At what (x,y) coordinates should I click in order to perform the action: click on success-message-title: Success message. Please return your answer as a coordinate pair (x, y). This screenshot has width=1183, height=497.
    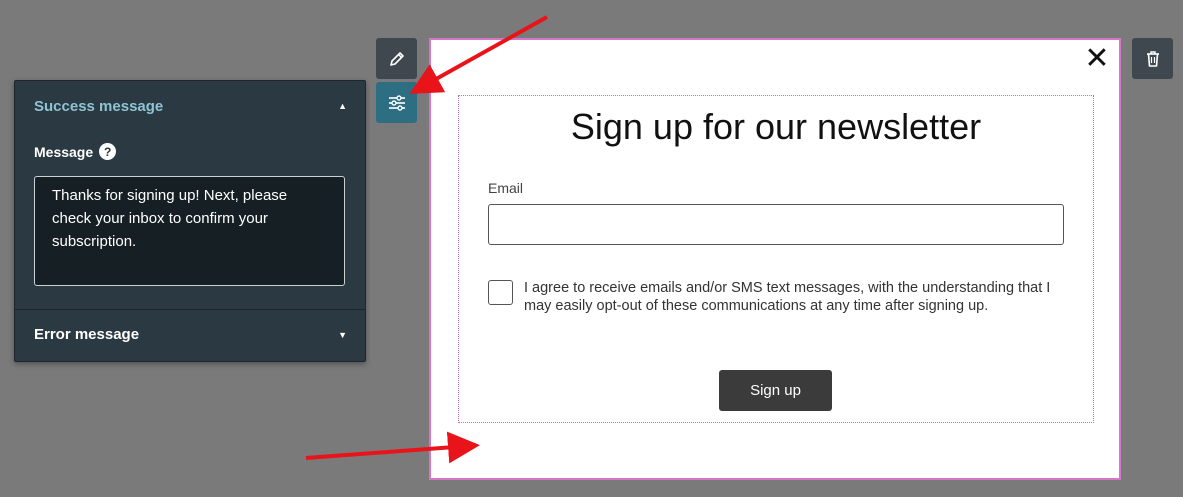
    Looking at the image, I should click on (99, 106).